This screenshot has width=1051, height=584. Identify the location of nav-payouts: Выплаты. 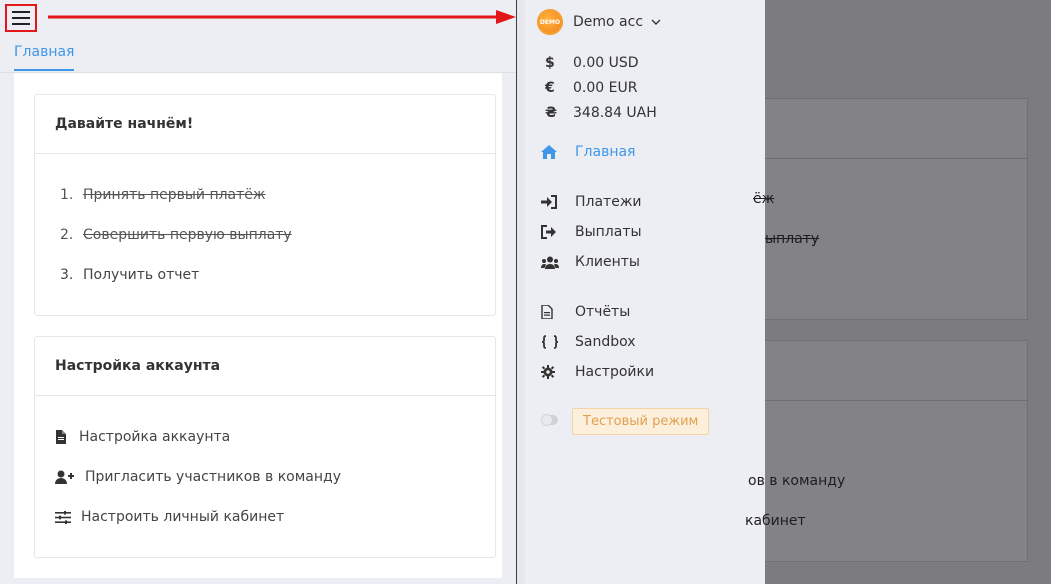
(591, 232).